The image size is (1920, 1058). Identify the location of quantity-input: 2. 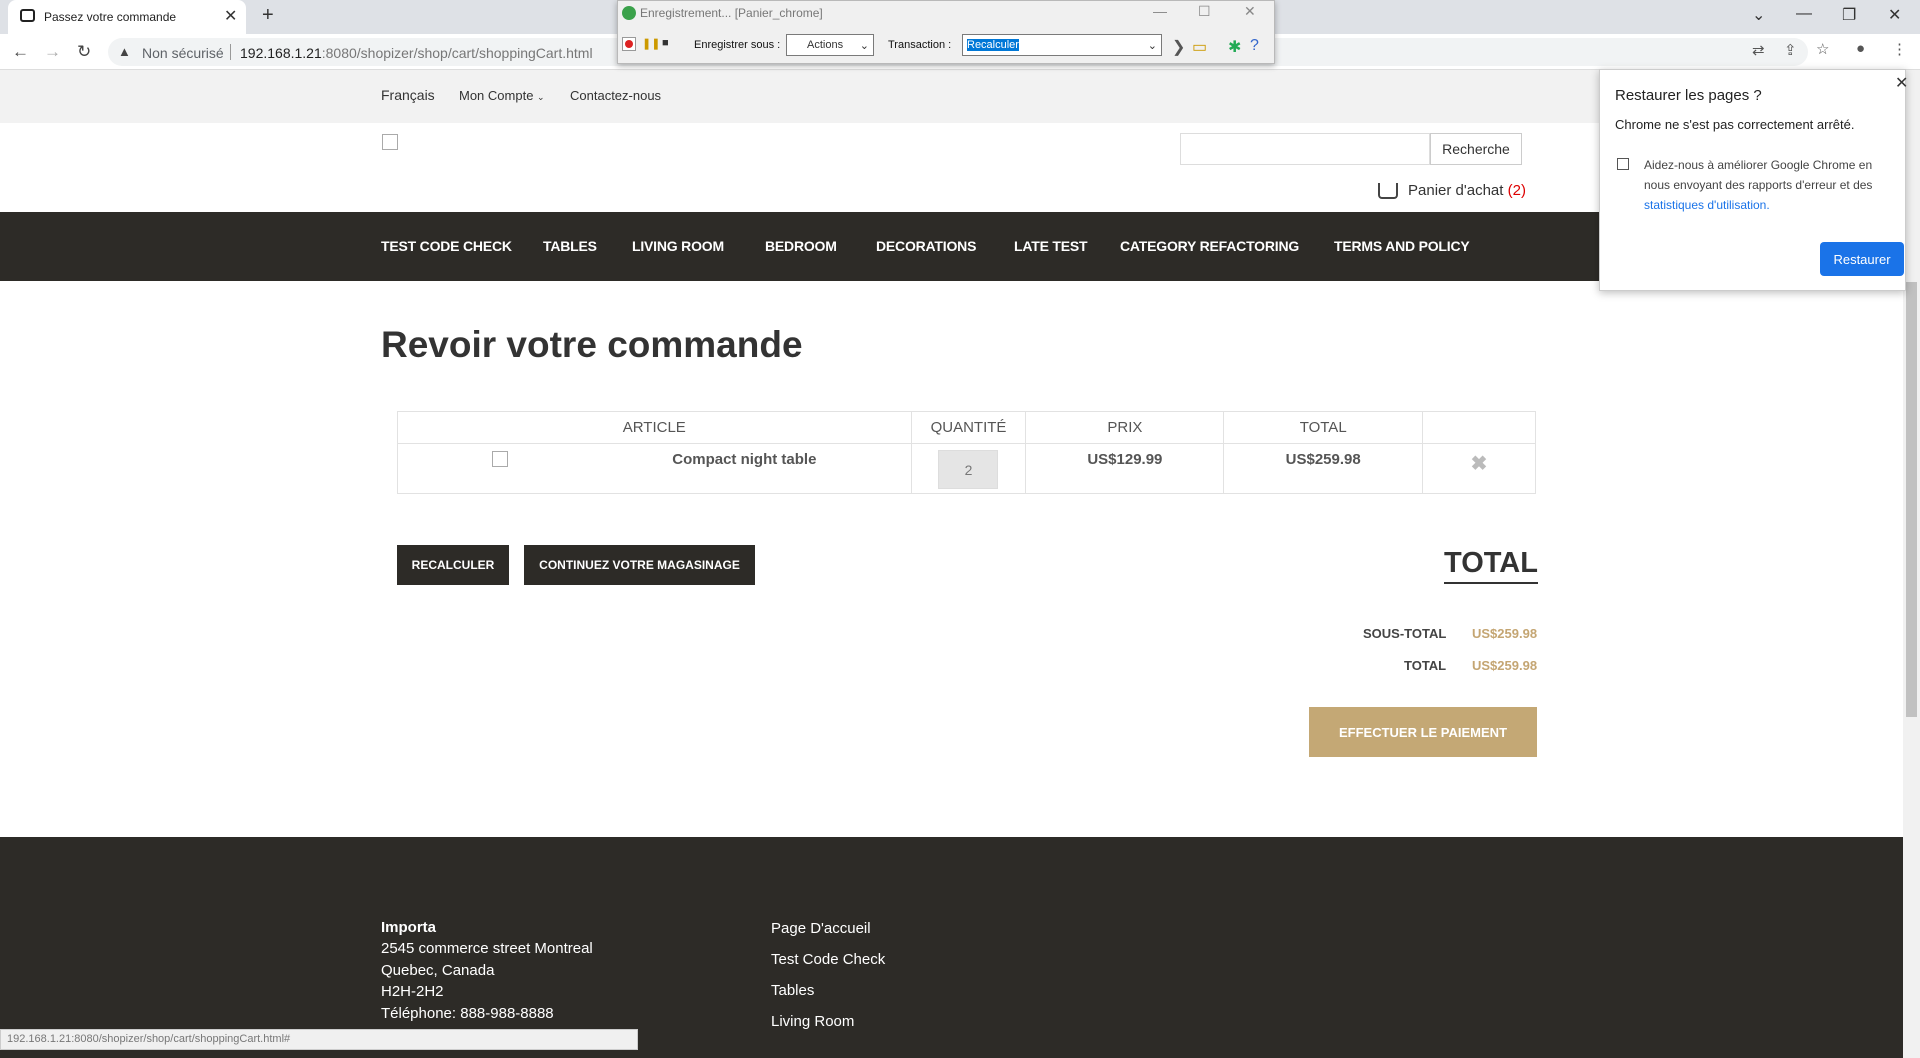
(968, 469).